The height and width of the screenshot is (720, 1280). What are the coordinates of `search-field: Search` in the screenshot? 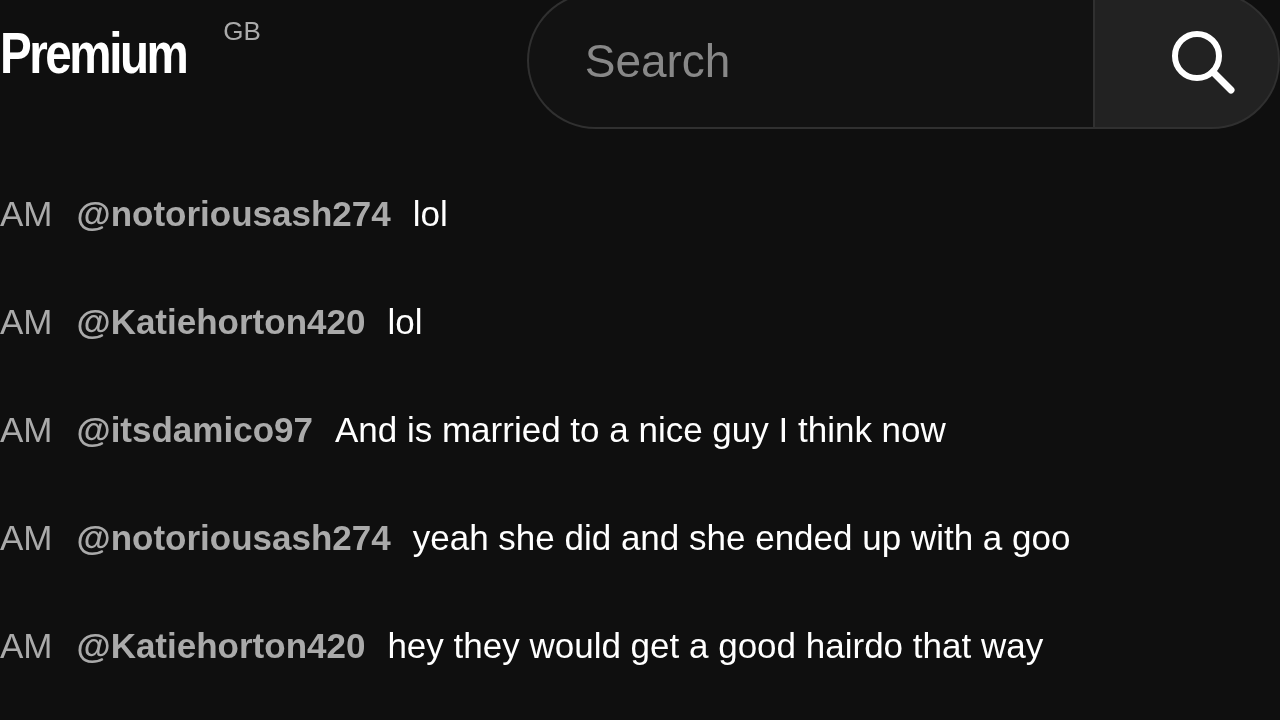 It's located at (809, 64).